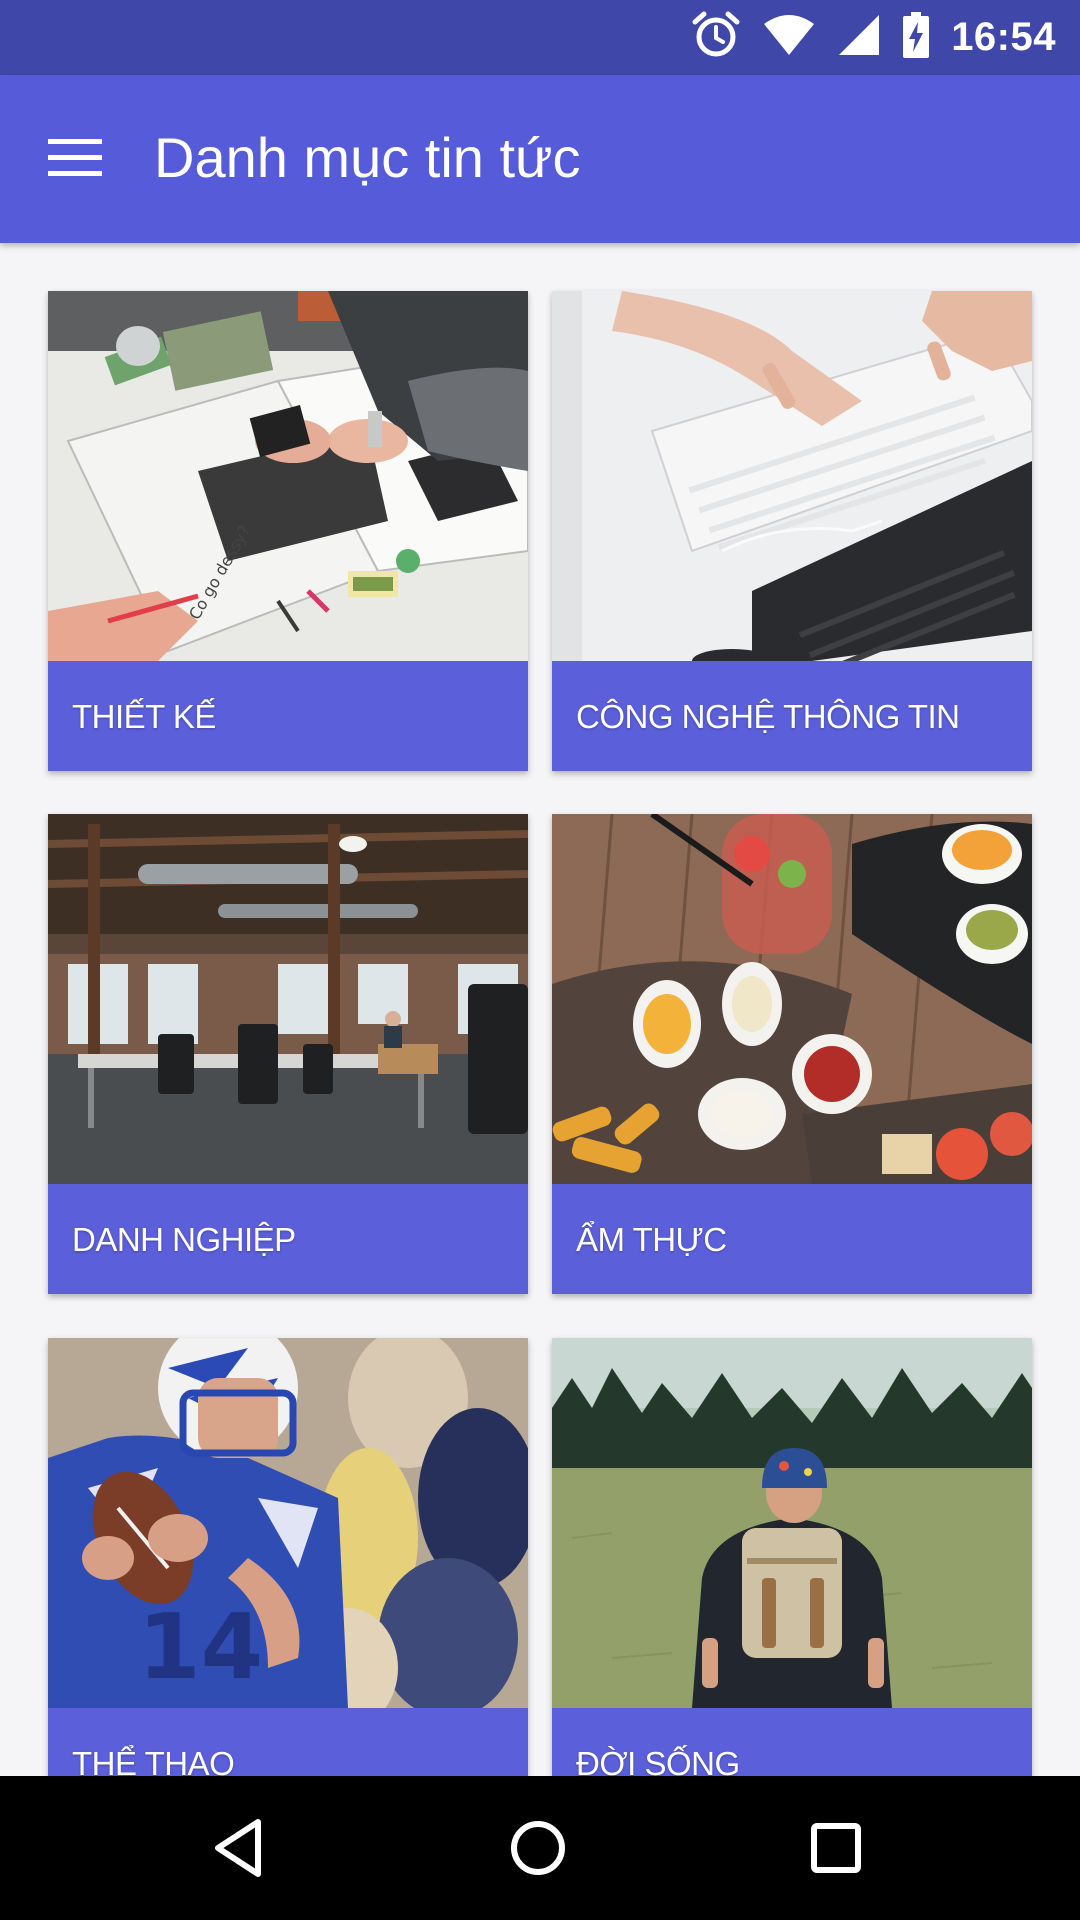 The width and height of the screenshot is (1080, 1920). Describe the element at coordinates (288, 1742) in the screenshot. I see `category-label-bar: THỂ THAO` at that location.